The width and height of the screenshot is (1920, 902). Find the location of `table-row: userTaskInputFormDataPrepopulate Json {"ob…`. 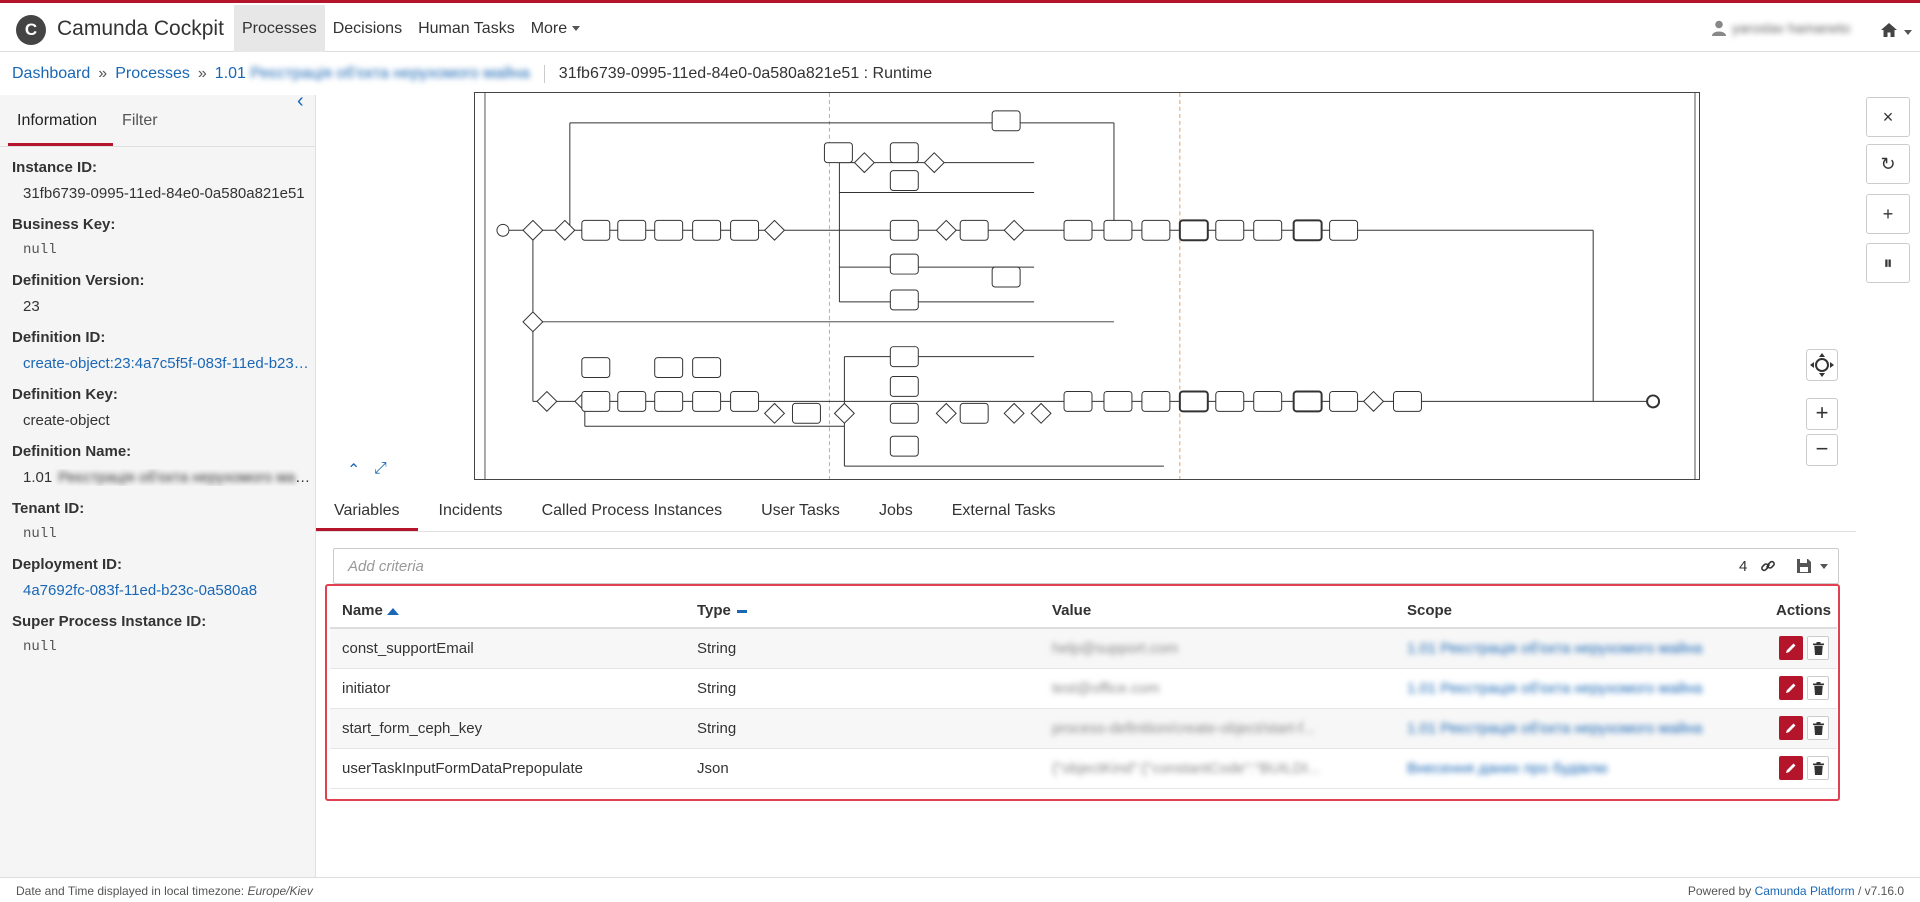

table-row: userTaskInputFormDataPrepopulate Json {"ob… is located at coordinates (1083, 768).